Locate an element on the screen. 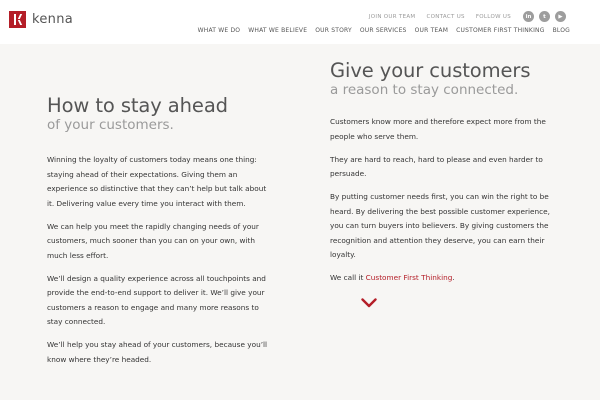 The image size is (600, 400). right-subtitle: a reason to stay connected. is located at coordinates (424, 90).